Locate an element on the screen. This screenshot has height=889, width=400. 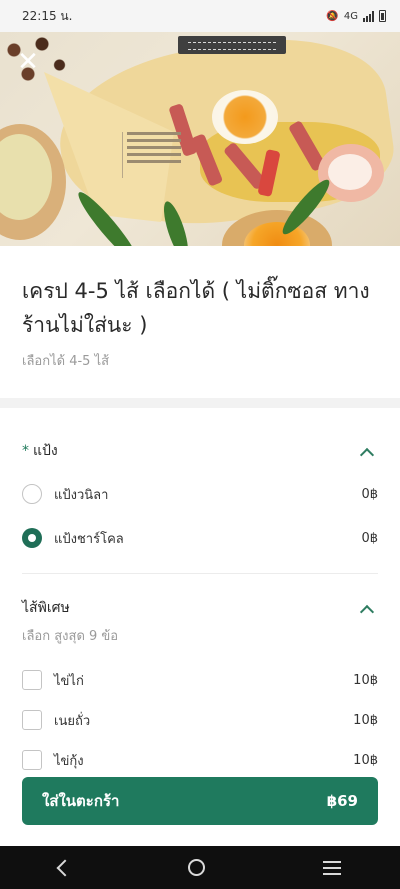
option-group-flour: * แป้ง แป้งวนิลา 0฿ แป้งชาร์โคล 0฿ is located at coordinates (200, 498).